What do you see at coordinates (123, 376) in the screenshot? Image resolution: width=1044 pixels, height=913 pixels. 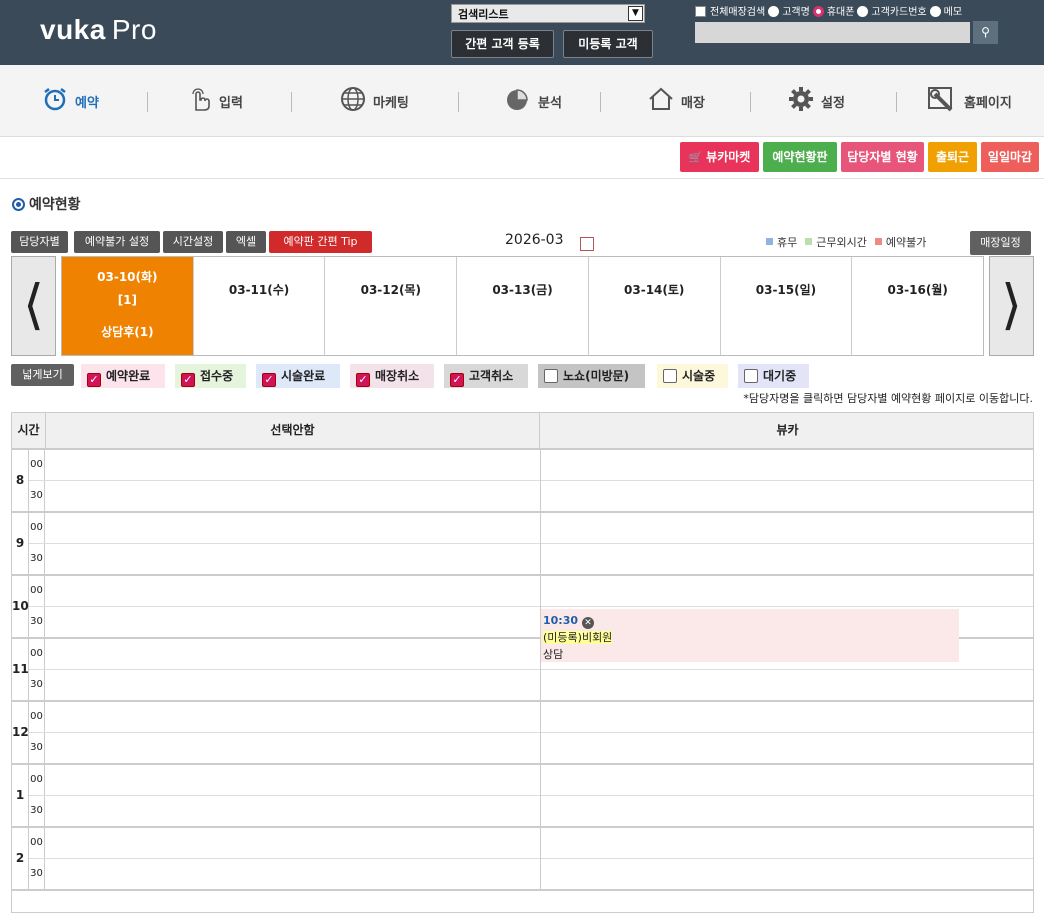 I see `status-filter: ✓ 예약완료` at bounding box center [123, 376].